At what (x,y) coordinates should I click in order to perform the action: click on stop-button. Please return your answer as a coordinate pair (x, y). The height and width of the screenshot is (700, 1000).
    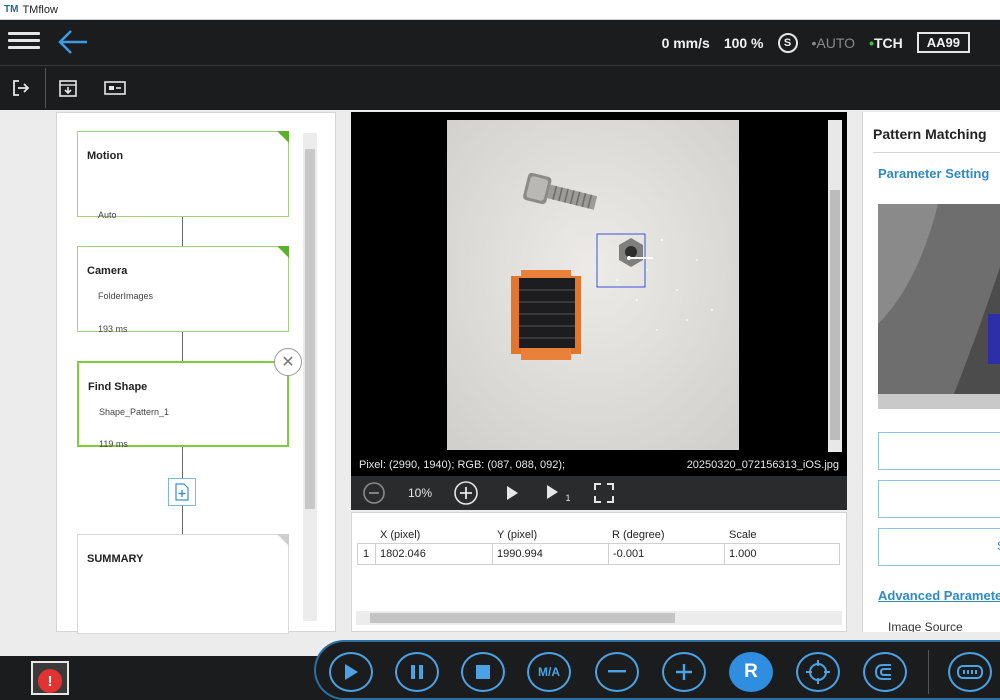
    Looking at the image, I should click on (483, 672).